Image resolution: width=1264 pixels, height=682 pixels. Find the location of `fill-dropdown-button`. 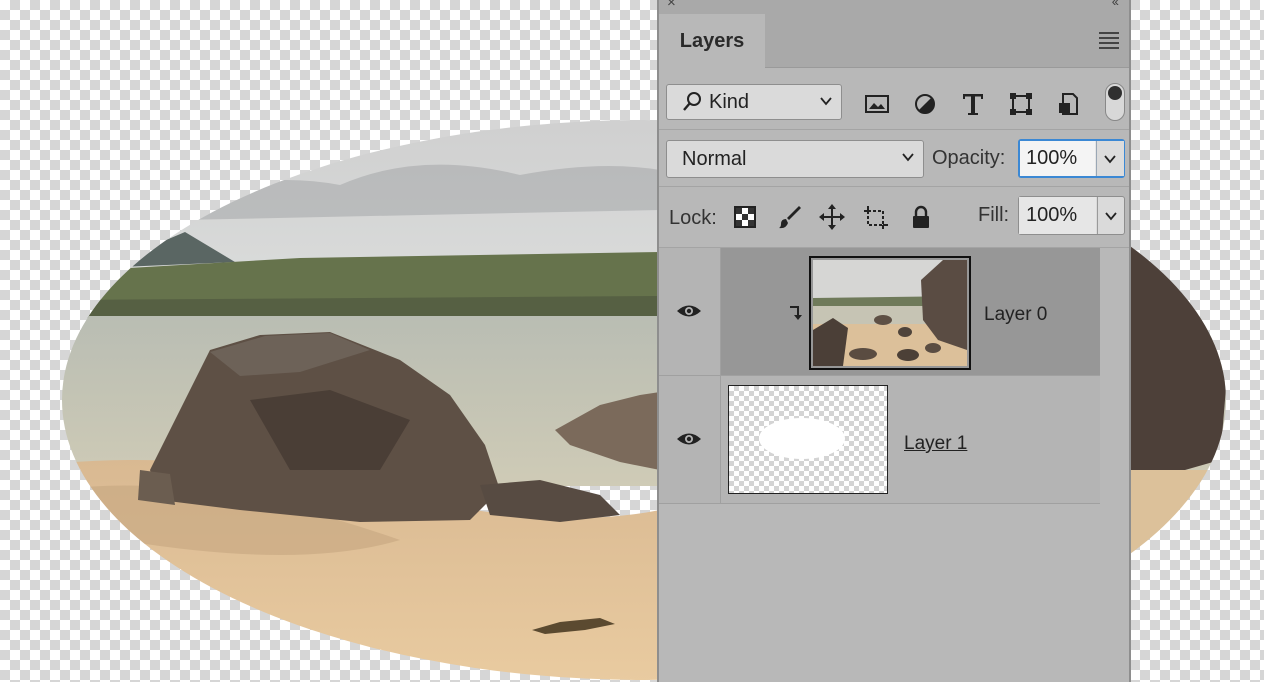

fill-dropdown-button is located at coordinates (1111, 215).